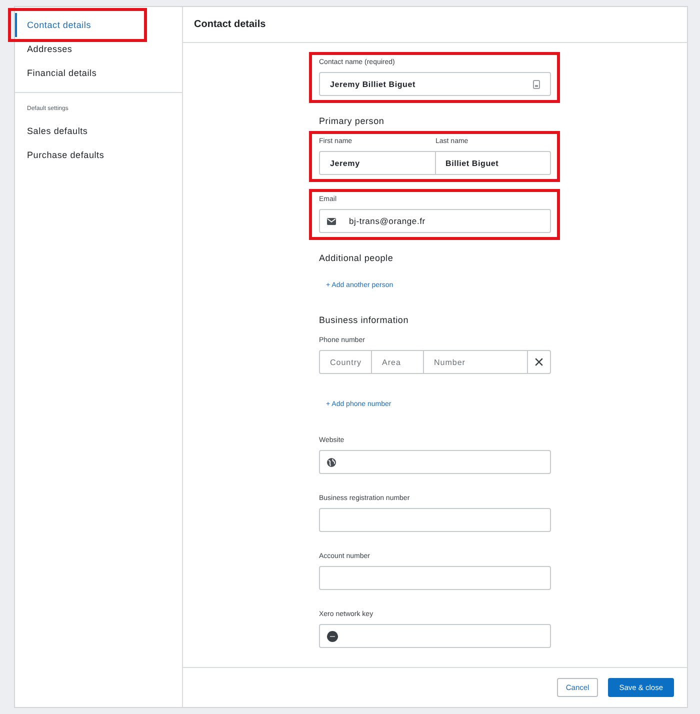 The height and width of the screenshot is (714, 700). Describe the element at coordinates (364, 320) in the screenshot. I see `section-heading: Business information` at that location.